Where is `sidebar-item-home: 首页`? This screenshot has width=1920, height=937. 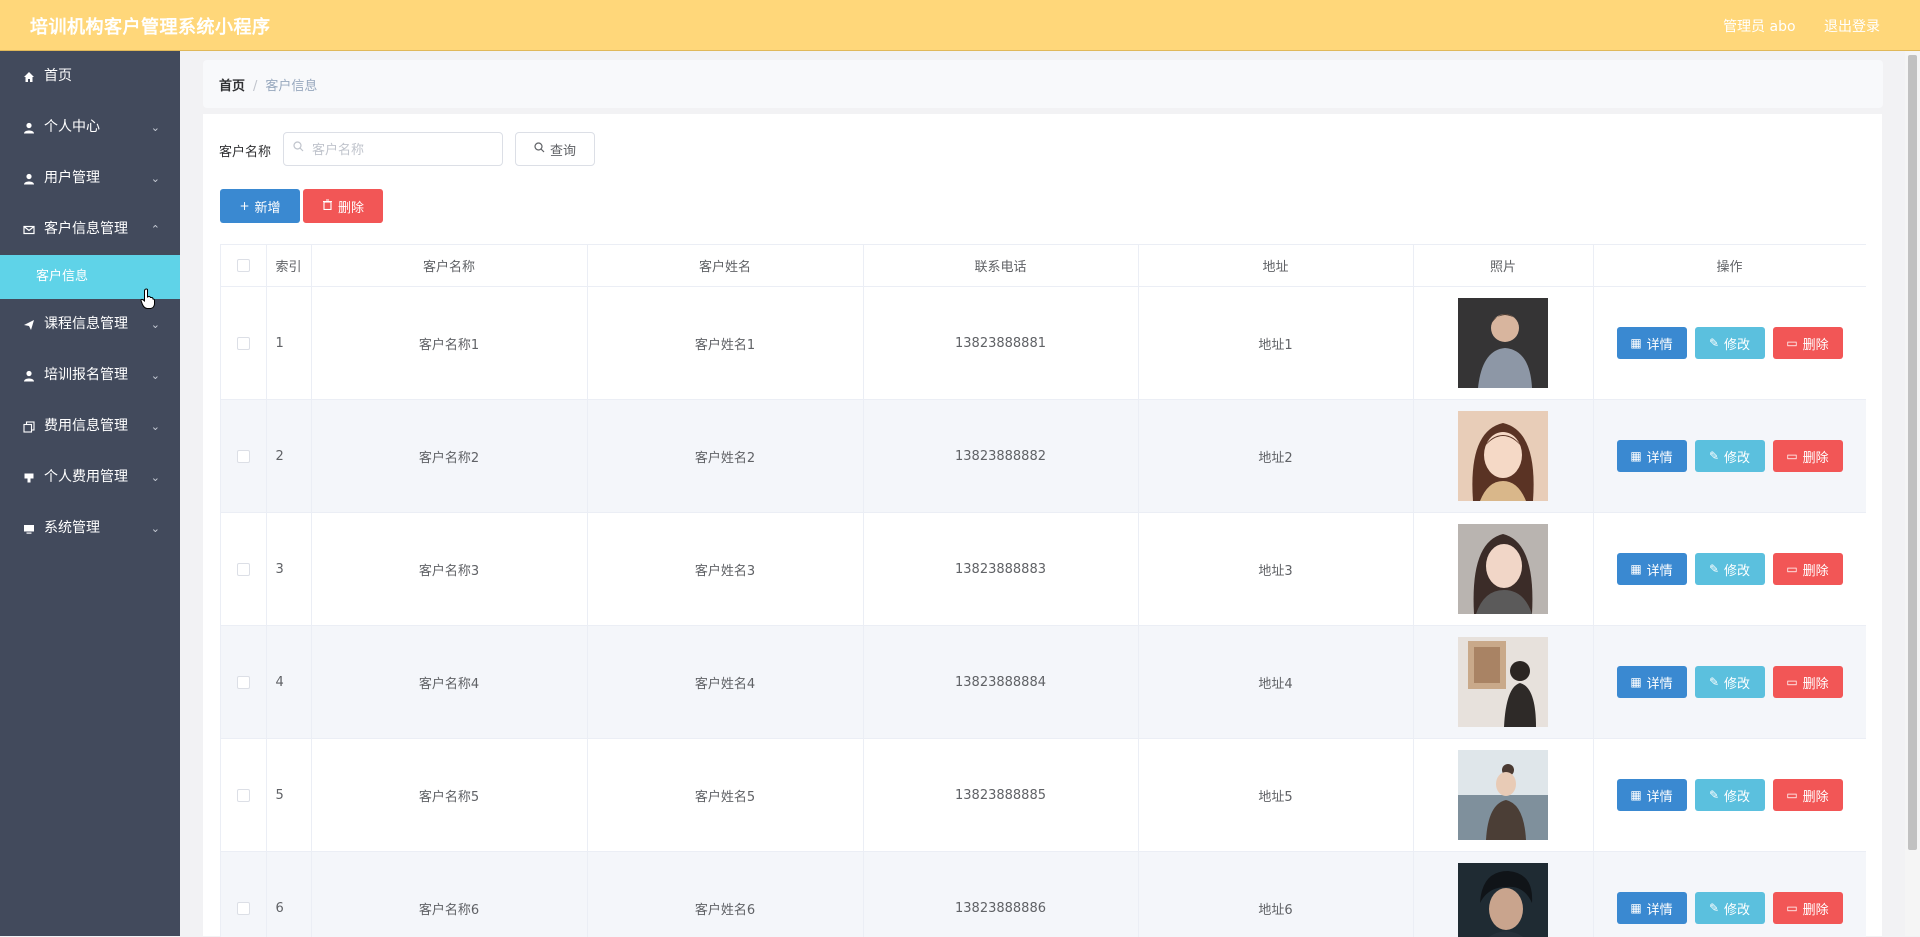
sidebar-item-home: 首页 is located at coordinates (90, 76).